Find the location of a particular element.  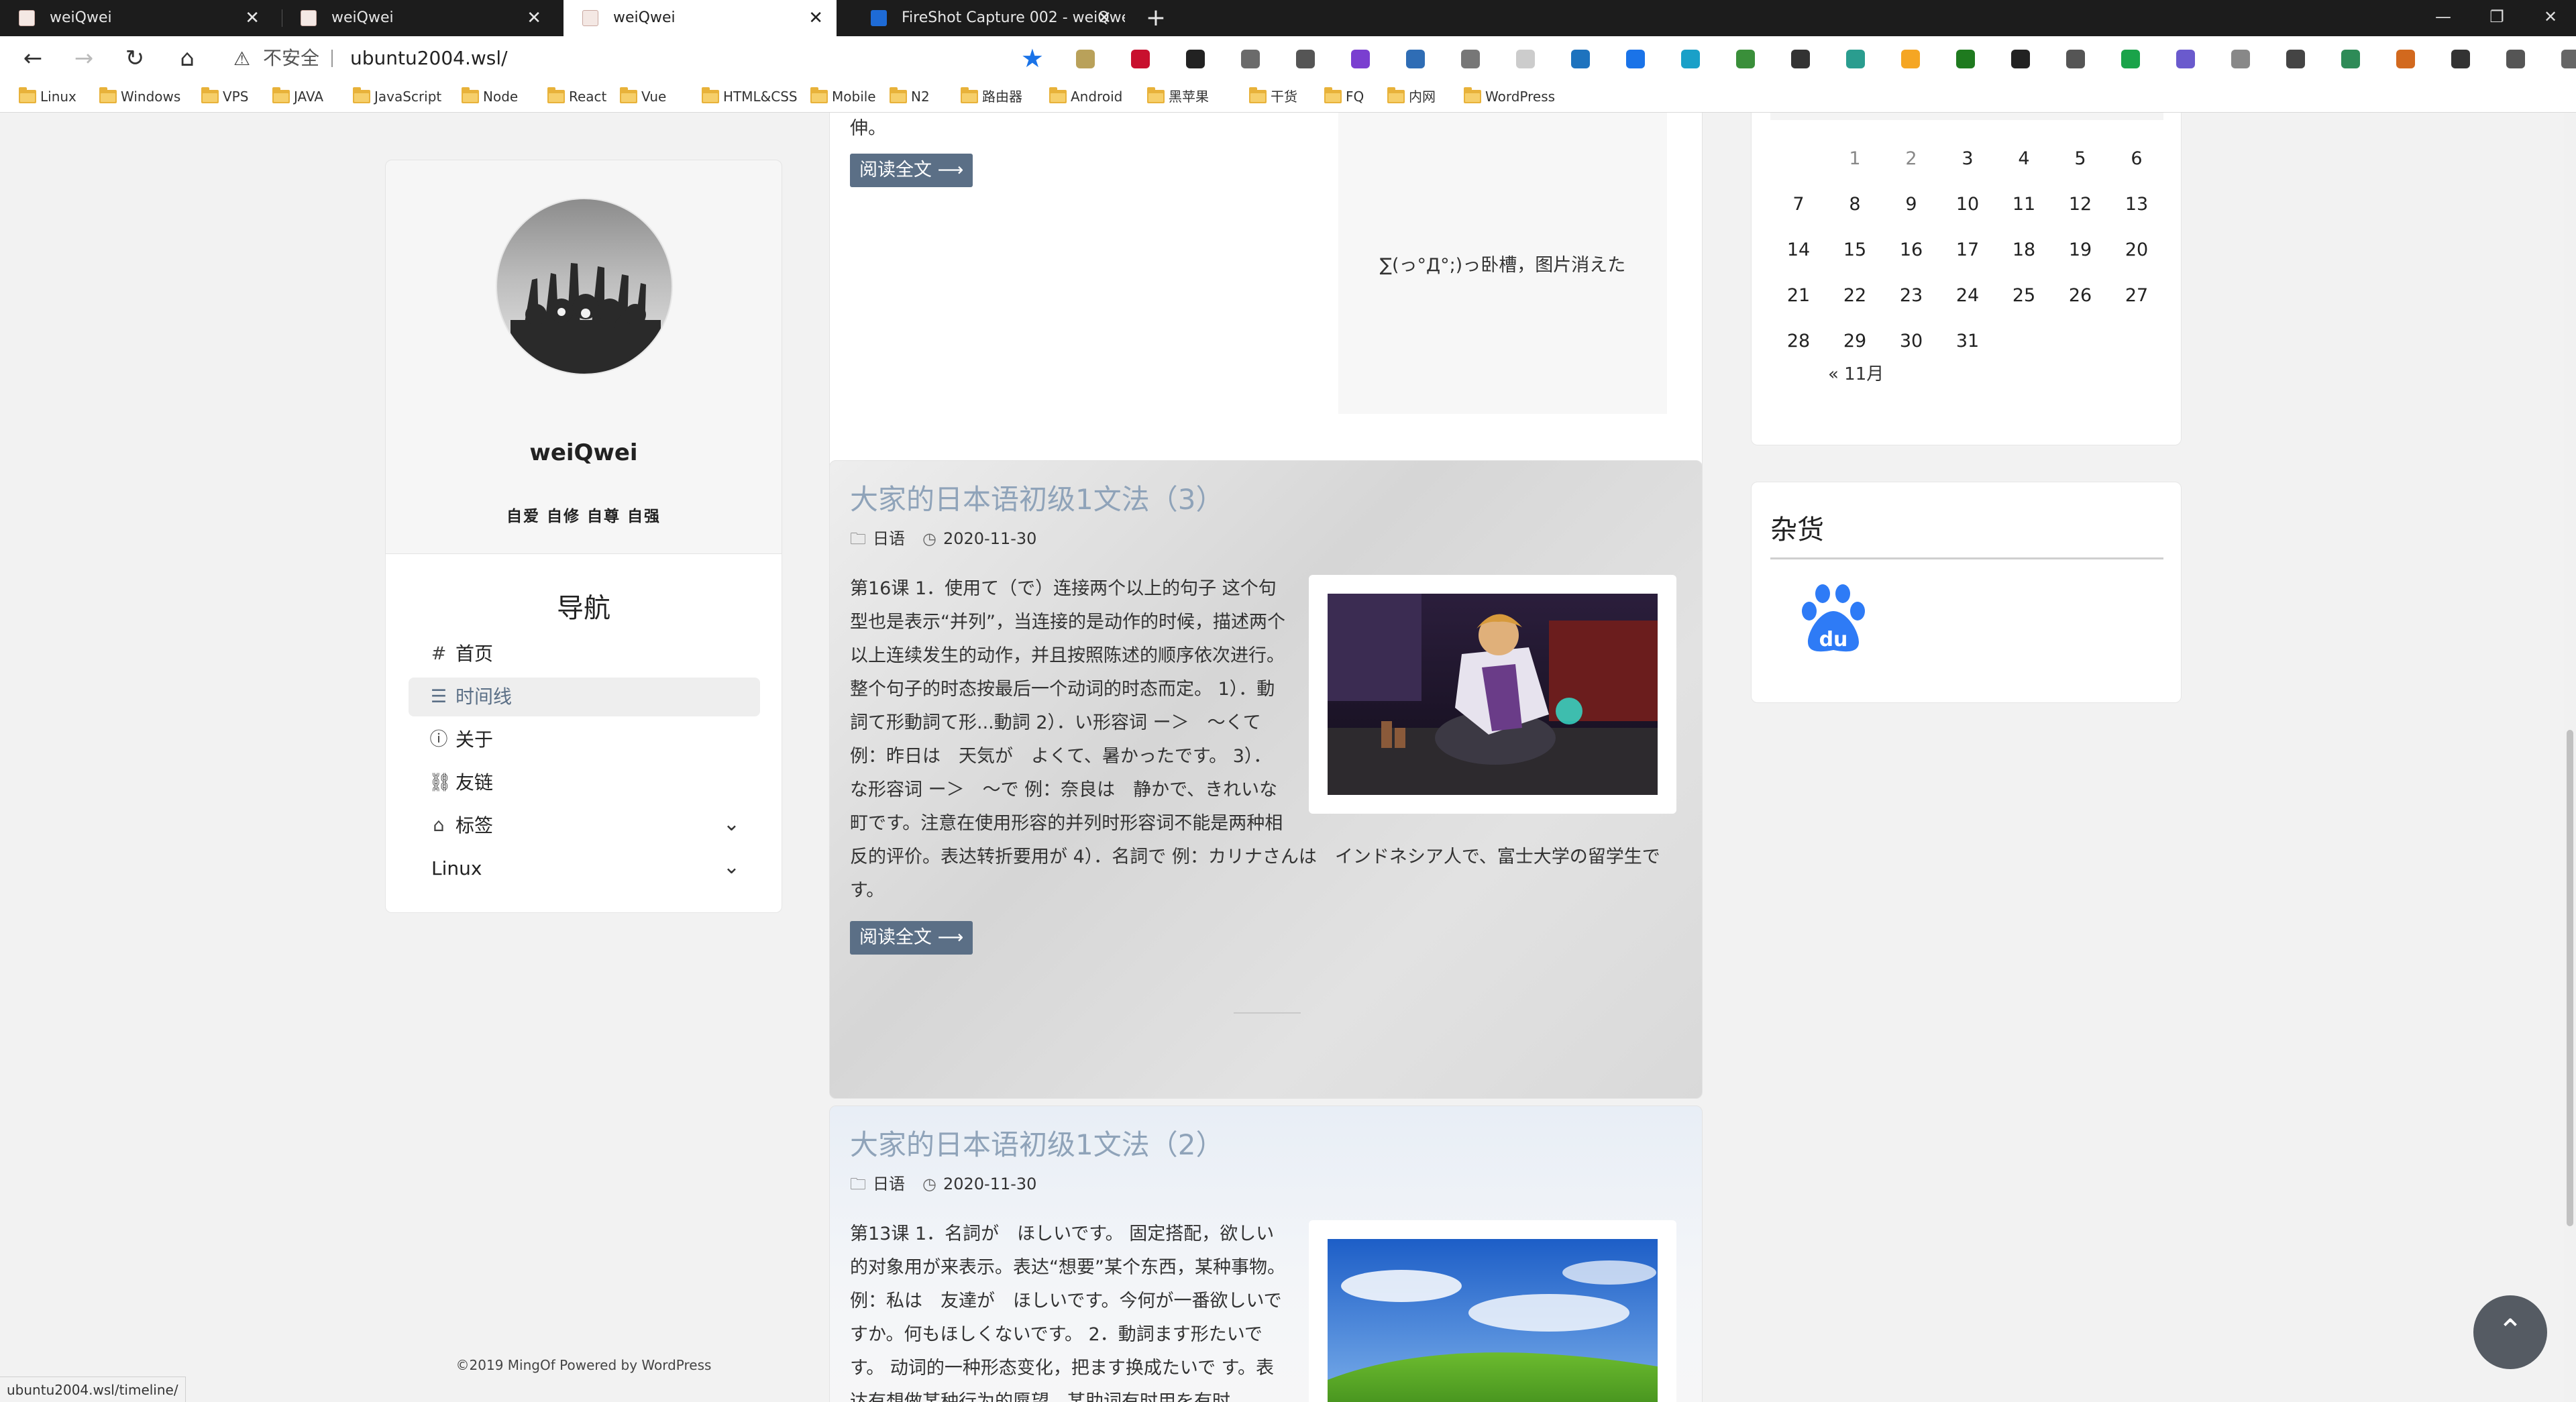

reload-button: ↻ is located at coordinates (135, 59).